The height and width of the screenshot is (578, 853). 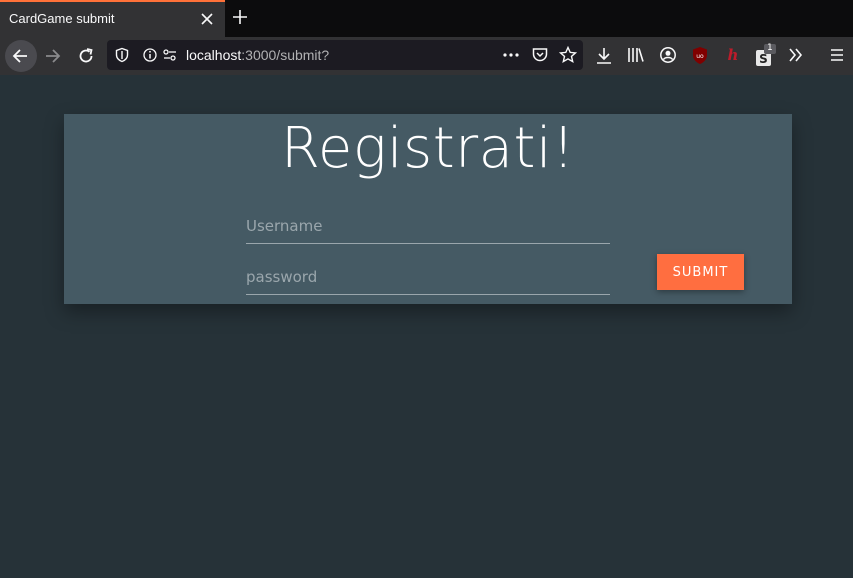 I want to click on extension-s-button: S 1, so click(x=766, y=55).